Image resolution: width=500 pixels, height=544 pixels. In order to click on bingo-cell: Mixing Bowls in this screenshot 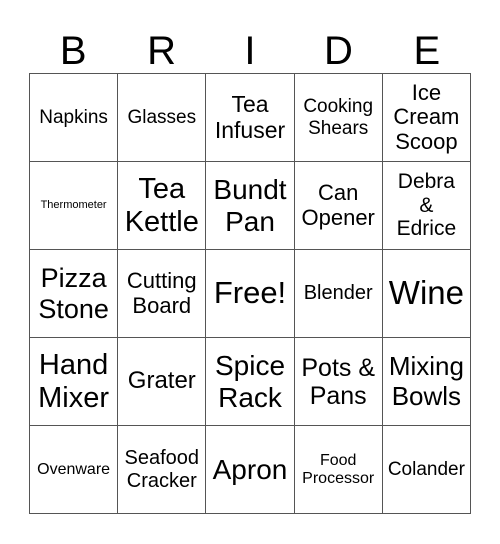, I will do `click(426, 382)`.